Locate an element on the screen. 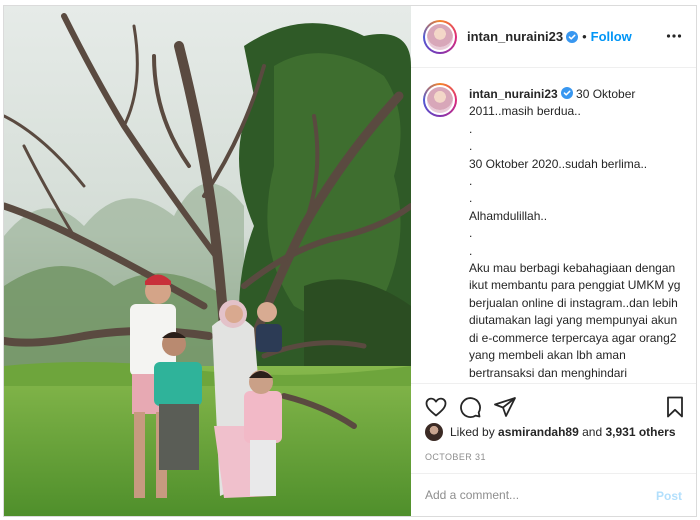 The width and height of the screenshot is (700, 520). share-icon is located at coordinates (505, 407).